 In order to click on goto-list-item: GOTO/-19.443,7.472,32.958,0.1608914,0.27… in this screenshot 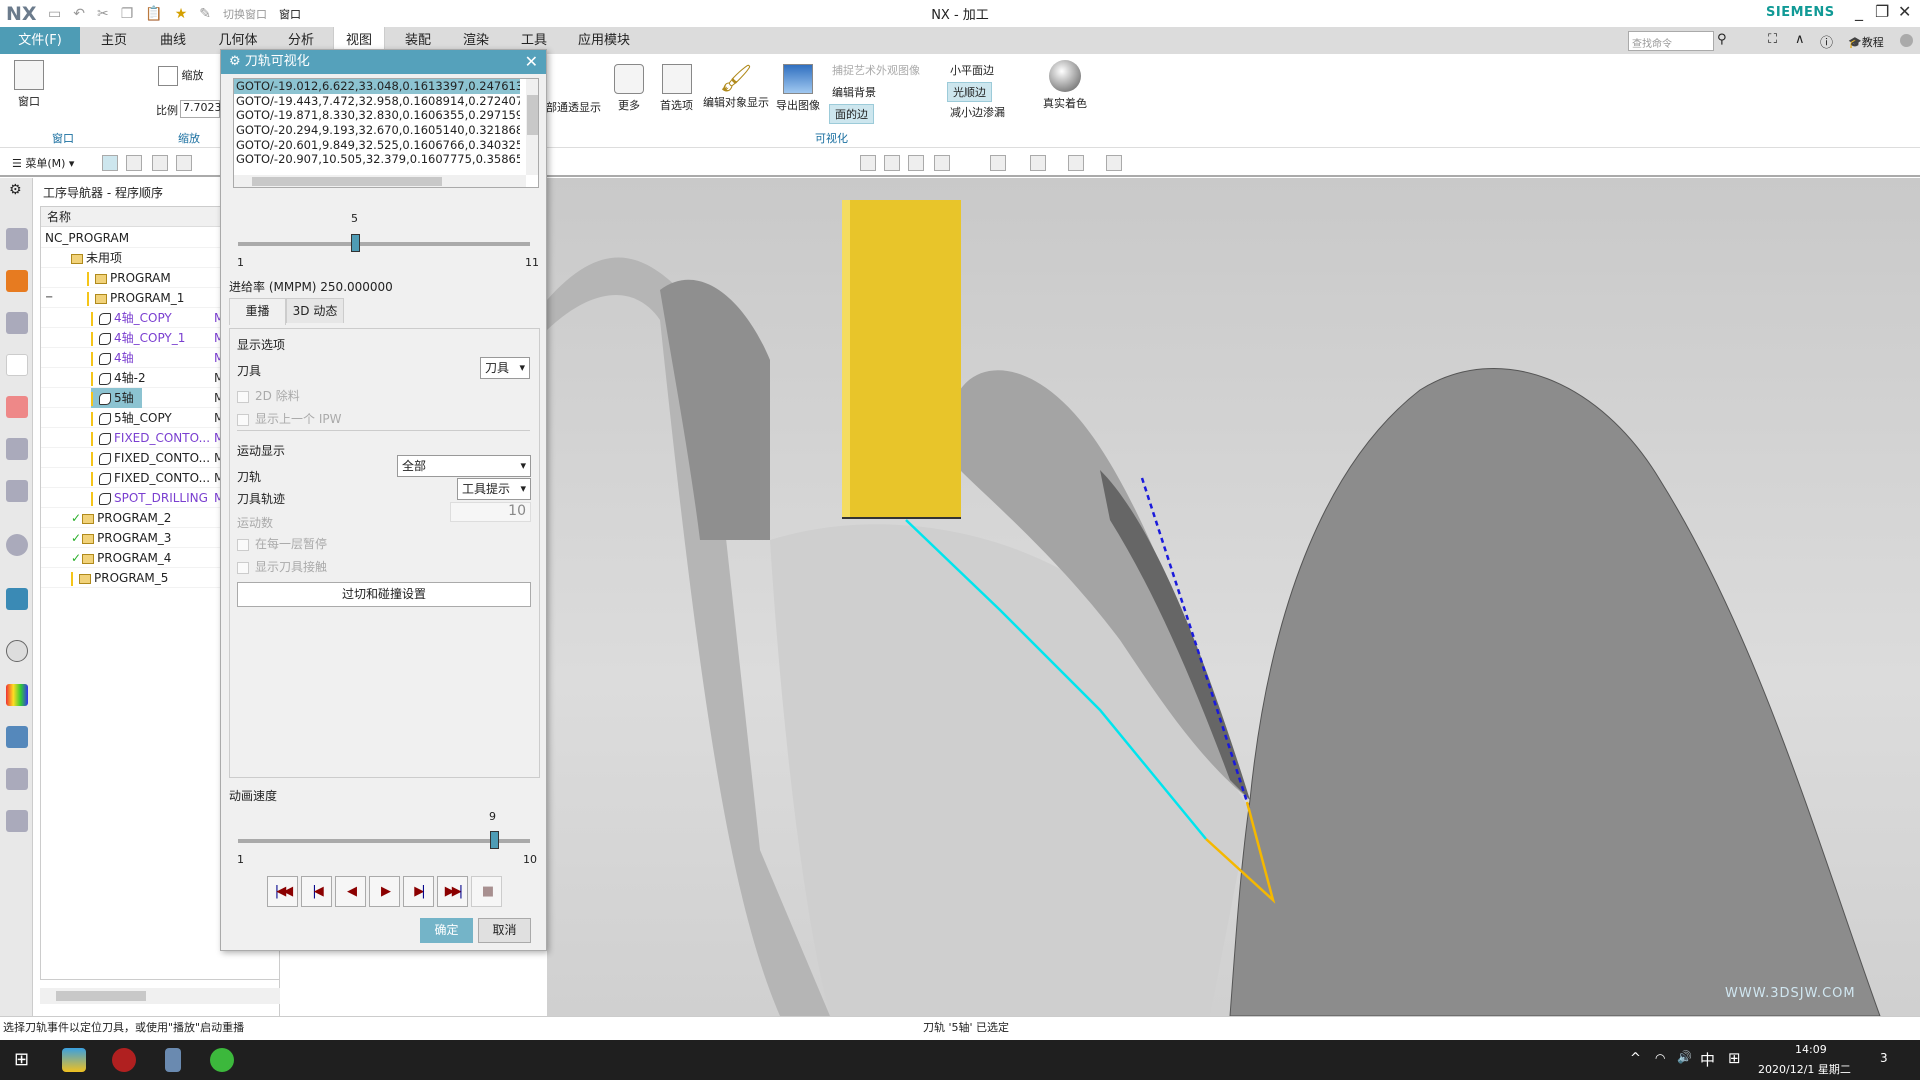, I will do `click(377, 101)`.